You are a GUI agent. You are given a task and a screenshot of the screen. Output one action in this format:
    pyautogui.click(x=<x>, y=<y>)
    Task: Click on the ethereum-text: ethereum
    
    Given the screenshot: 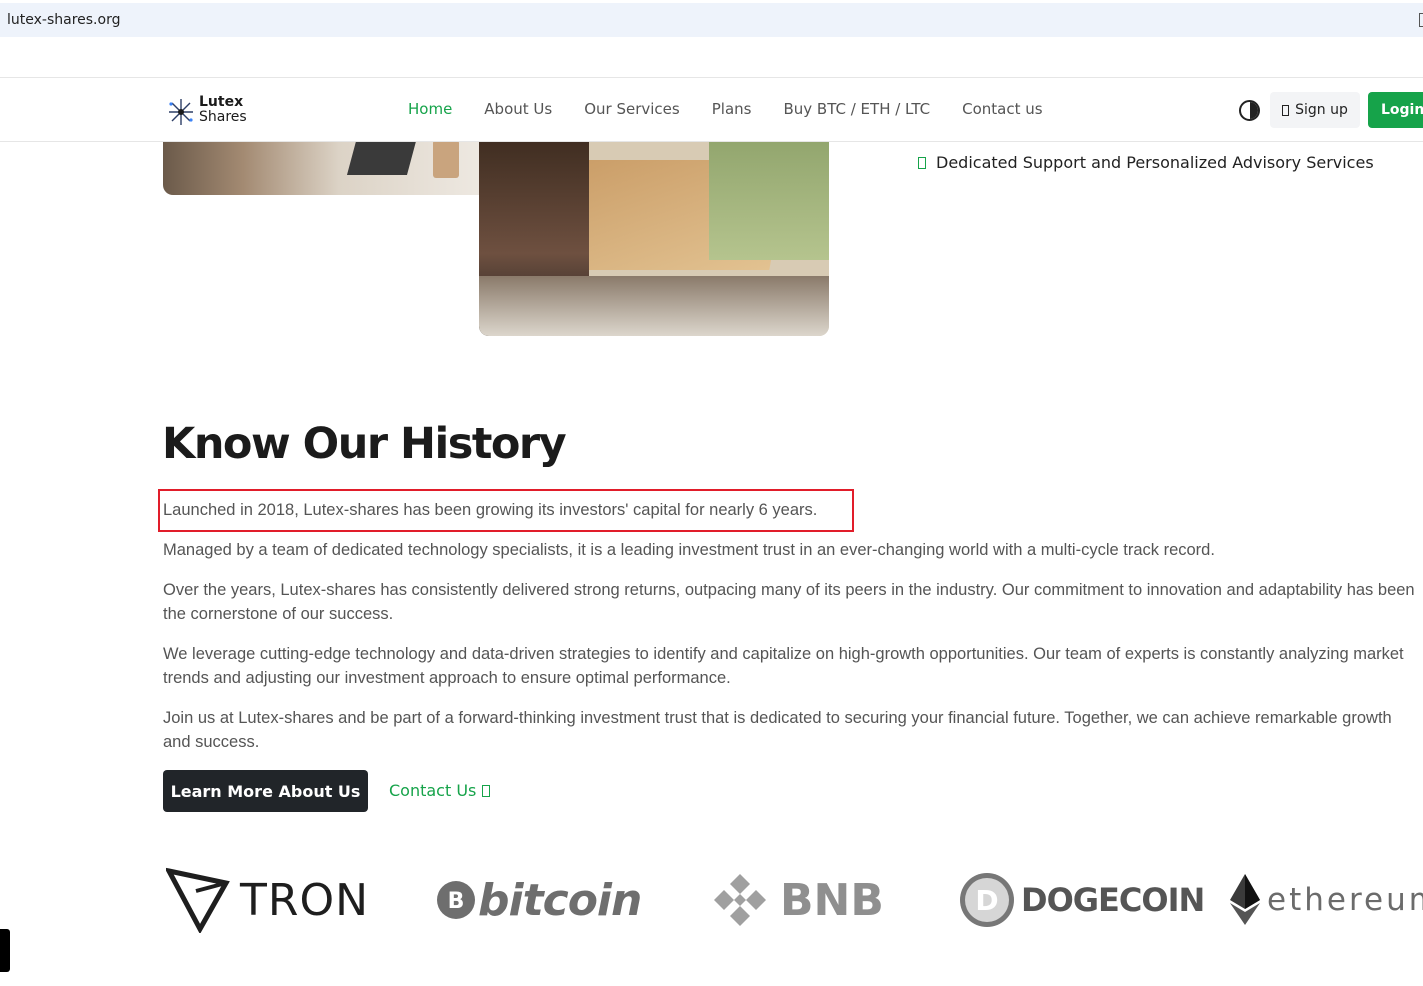 What is the action you would take?
    pyautogui.click(x=1345, y=900)
    